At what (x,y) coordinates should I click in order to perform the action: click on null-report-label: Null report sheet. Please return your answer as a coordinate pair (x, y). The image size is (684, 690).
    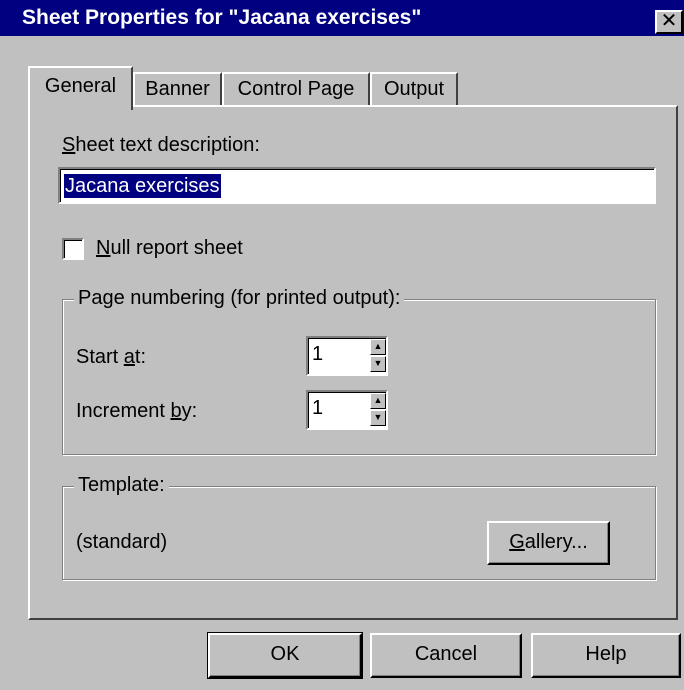
    Looking at the image, I should click on (169, 248).